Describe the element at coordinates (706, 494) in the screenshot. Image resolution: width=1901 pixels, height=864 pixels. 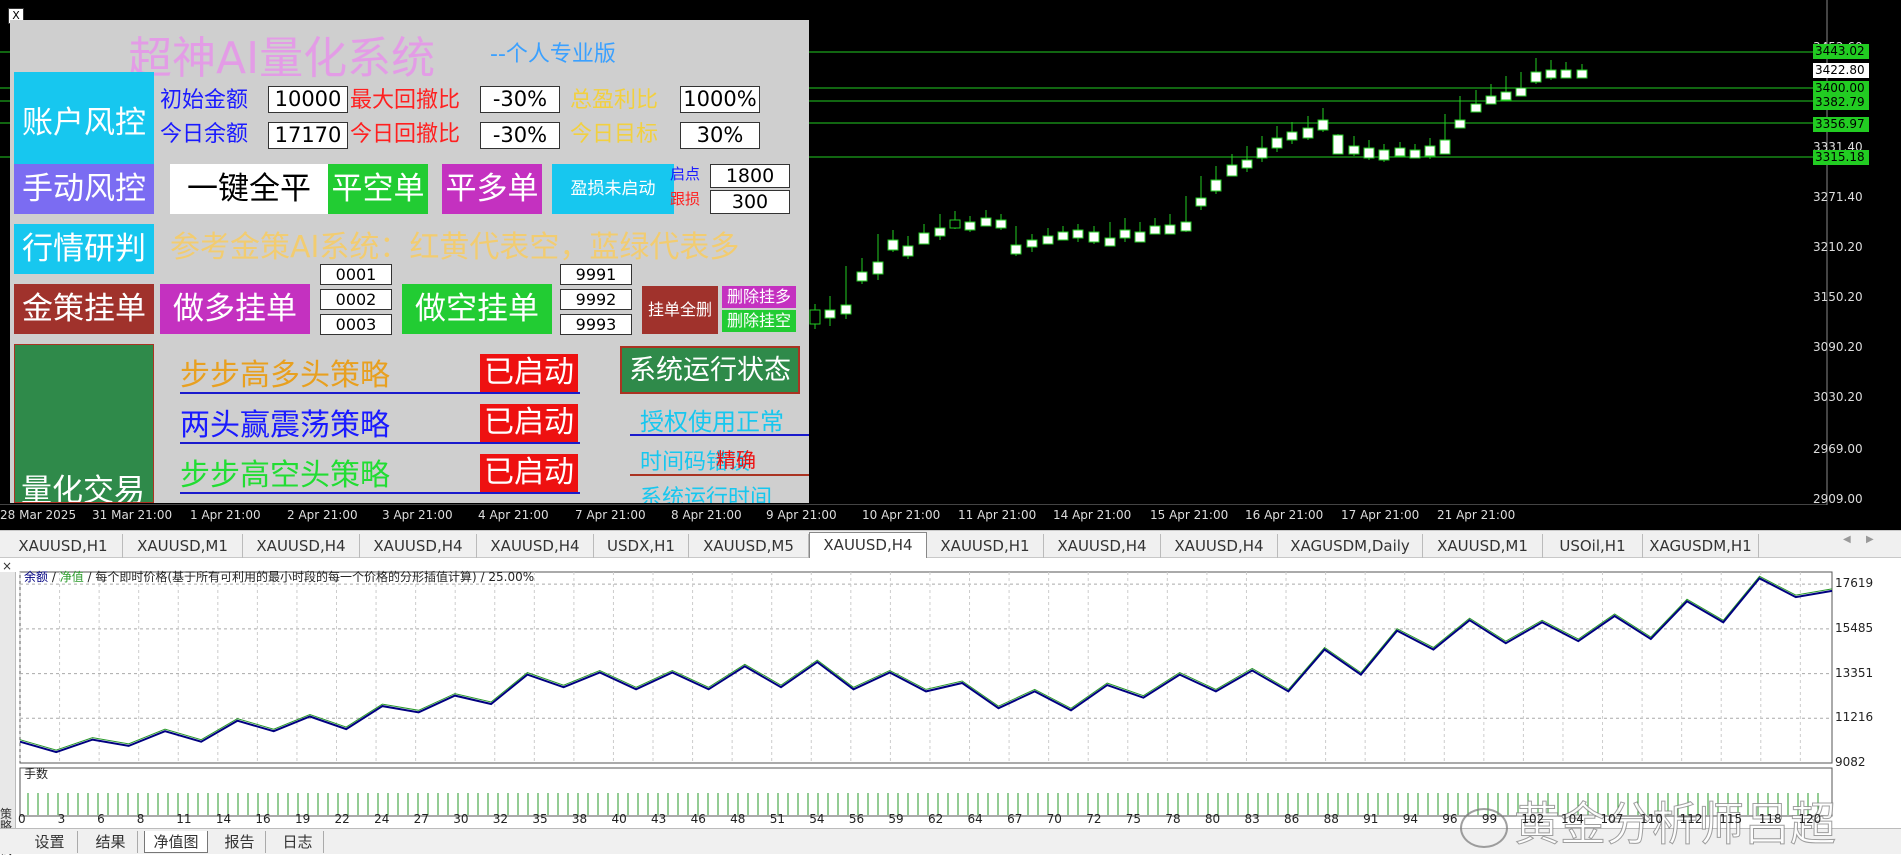
I see `run-time-text: 系统运行时间` at that location.